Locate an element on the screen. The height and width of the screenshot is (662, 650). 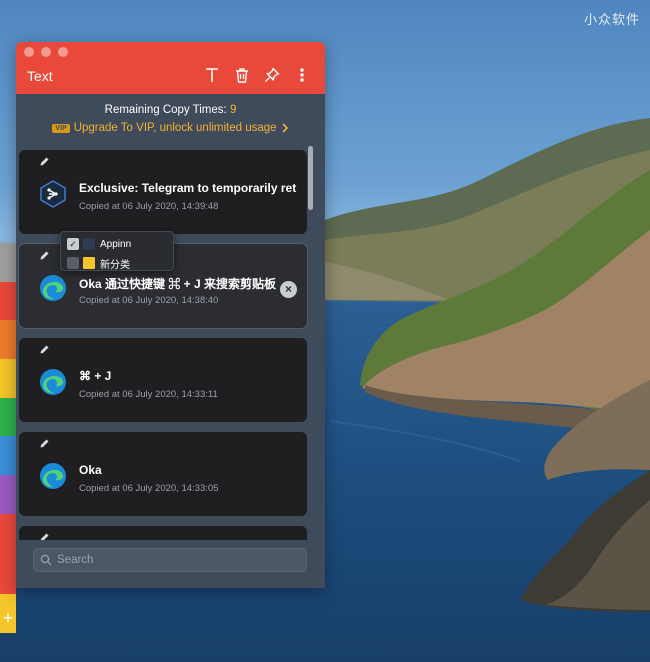
window-title: Text is located at coordinates (40, 76).